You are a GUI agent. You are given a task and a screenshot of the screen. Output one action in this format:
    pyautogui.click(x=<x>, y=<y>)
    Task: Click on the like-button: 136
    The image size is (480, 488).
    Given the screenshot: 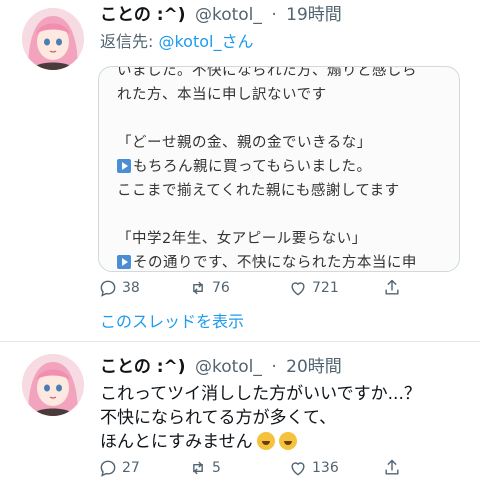 What is the action you would take?
    pyautogui.click(x=313, y=468)
    